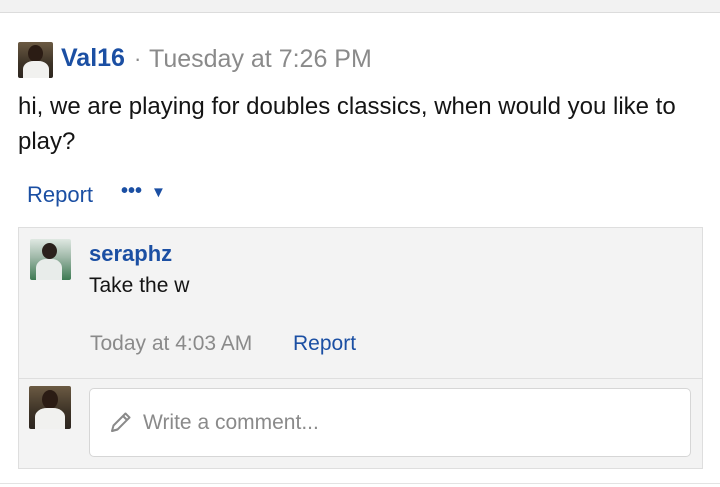 This screenshot has width=720, height=487. Describe the element at coordinates (121, 422) in the screenshot. I see `pencil-icon` at that location.